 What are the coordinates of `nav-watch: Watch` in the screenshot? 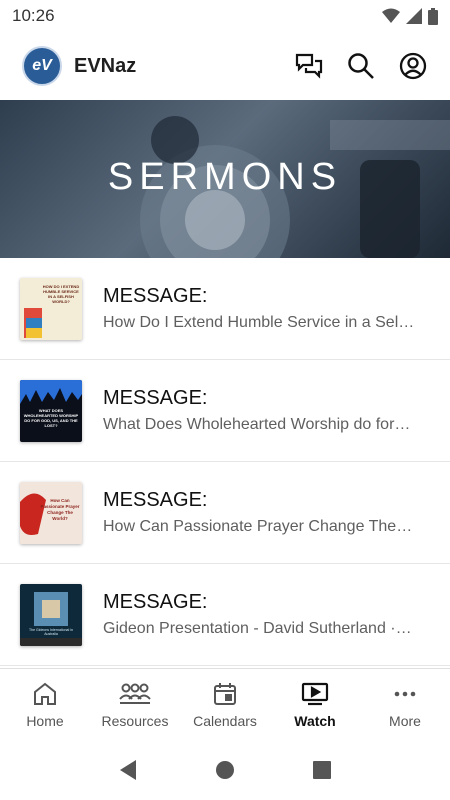 It's located at (315, 704).